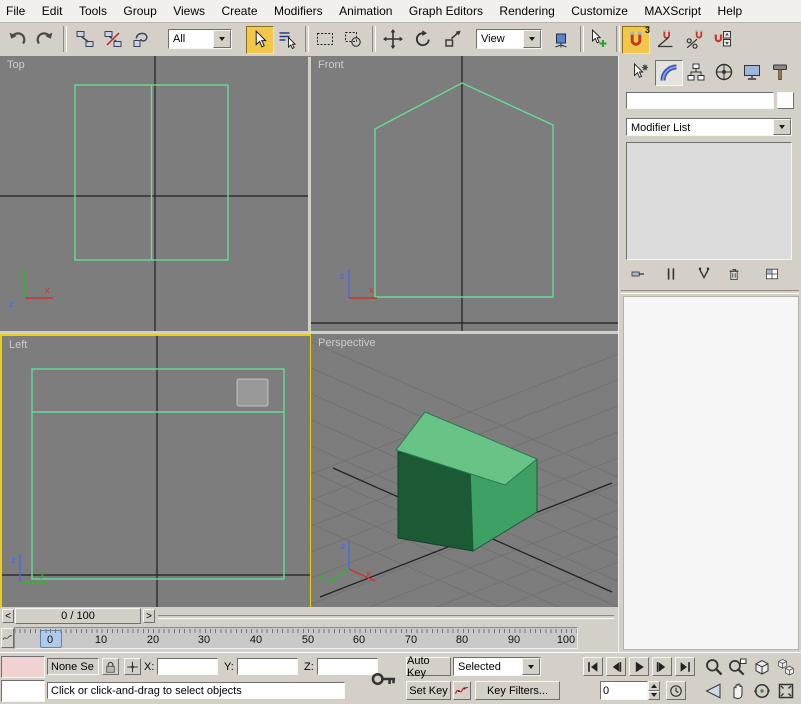  What do you see at coordinates (714, 691) in the screenshot?
I see `field-of-view-button` at bounding box center [714, 691].